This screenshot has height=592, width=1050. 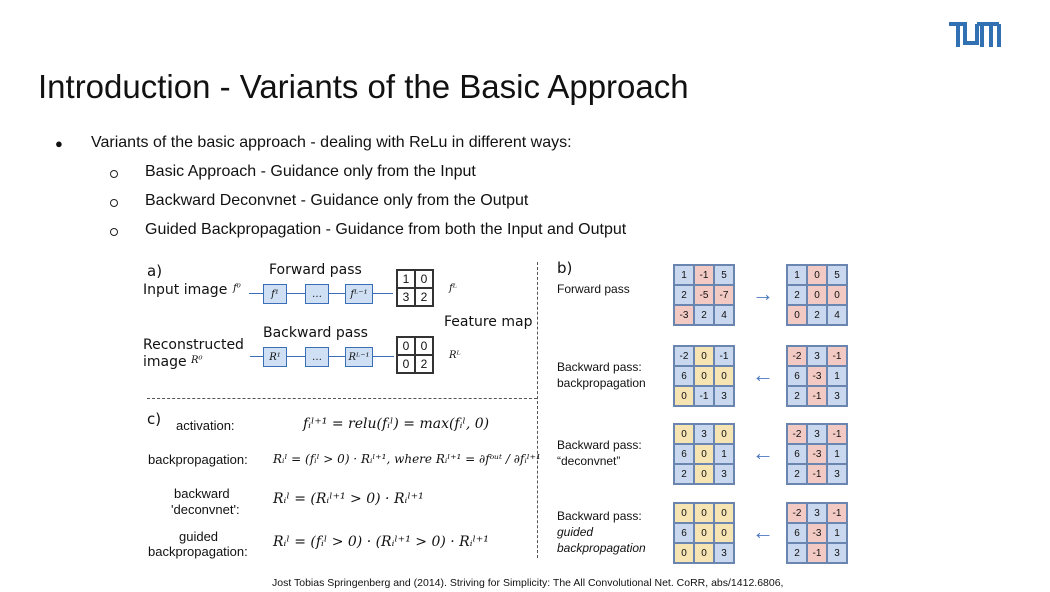 I want to click on fmap-cell: 2, so click(x=424, y=297).